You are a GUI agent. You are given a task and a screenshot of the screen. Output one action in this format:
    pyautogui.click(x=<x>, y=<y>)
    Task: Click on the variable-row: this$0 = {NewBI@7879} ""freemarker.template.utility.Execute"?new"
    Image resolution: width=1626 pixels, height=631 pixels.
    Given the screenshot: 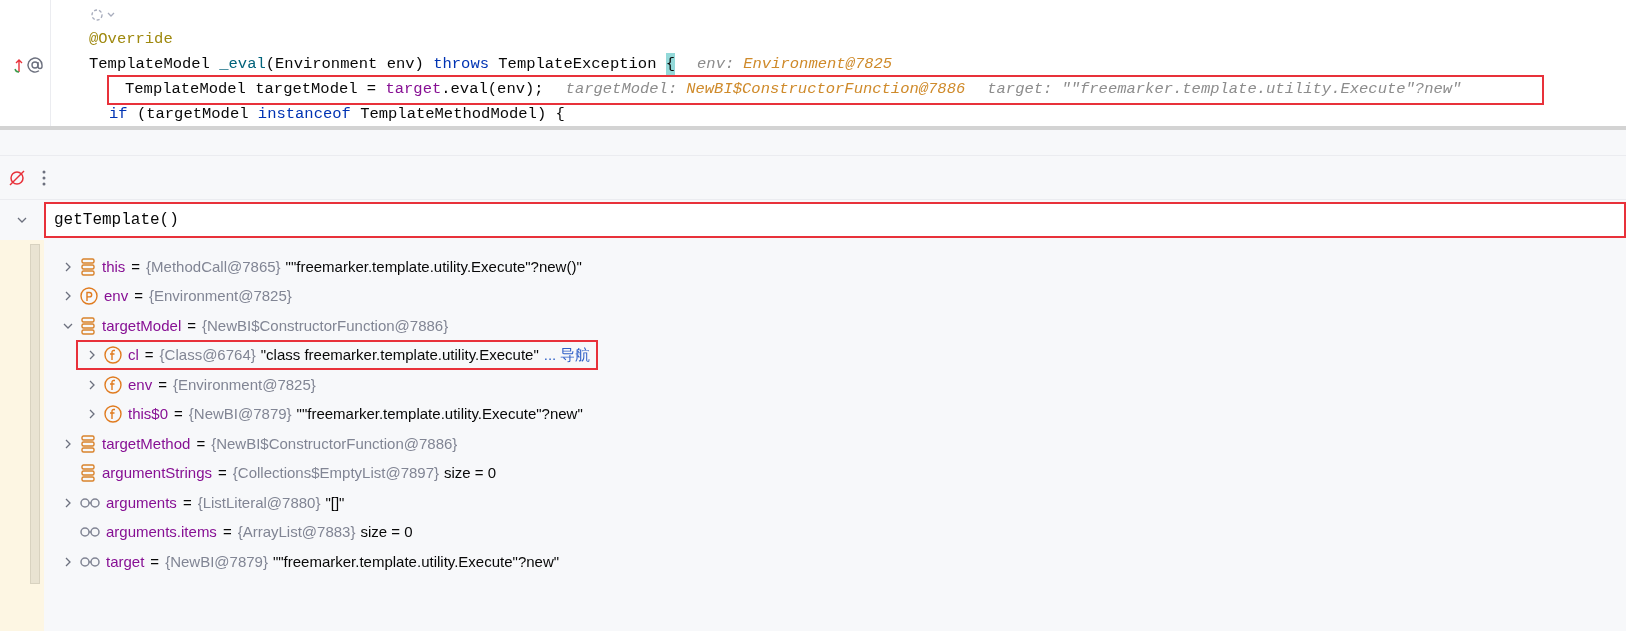 What is the action you would take?
    pyautogui.click(x=337, y=414)
    